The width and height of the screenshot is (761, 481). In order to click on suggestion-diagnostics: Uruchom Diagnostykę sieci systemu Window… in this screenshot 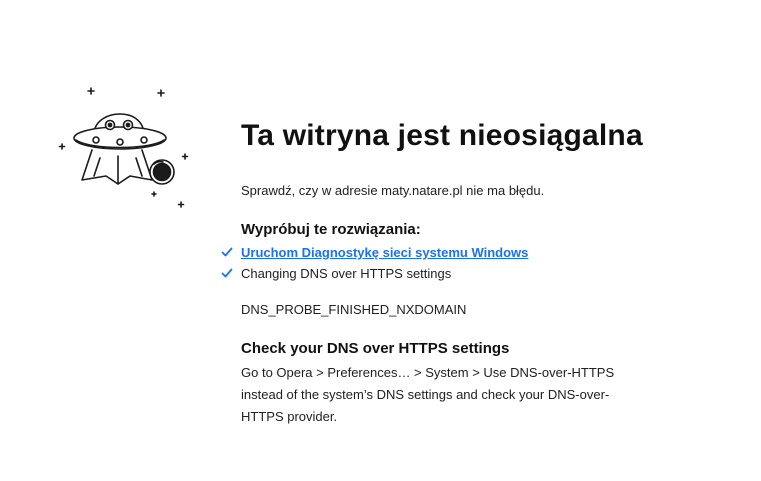, I will do `click(466, 252)`.